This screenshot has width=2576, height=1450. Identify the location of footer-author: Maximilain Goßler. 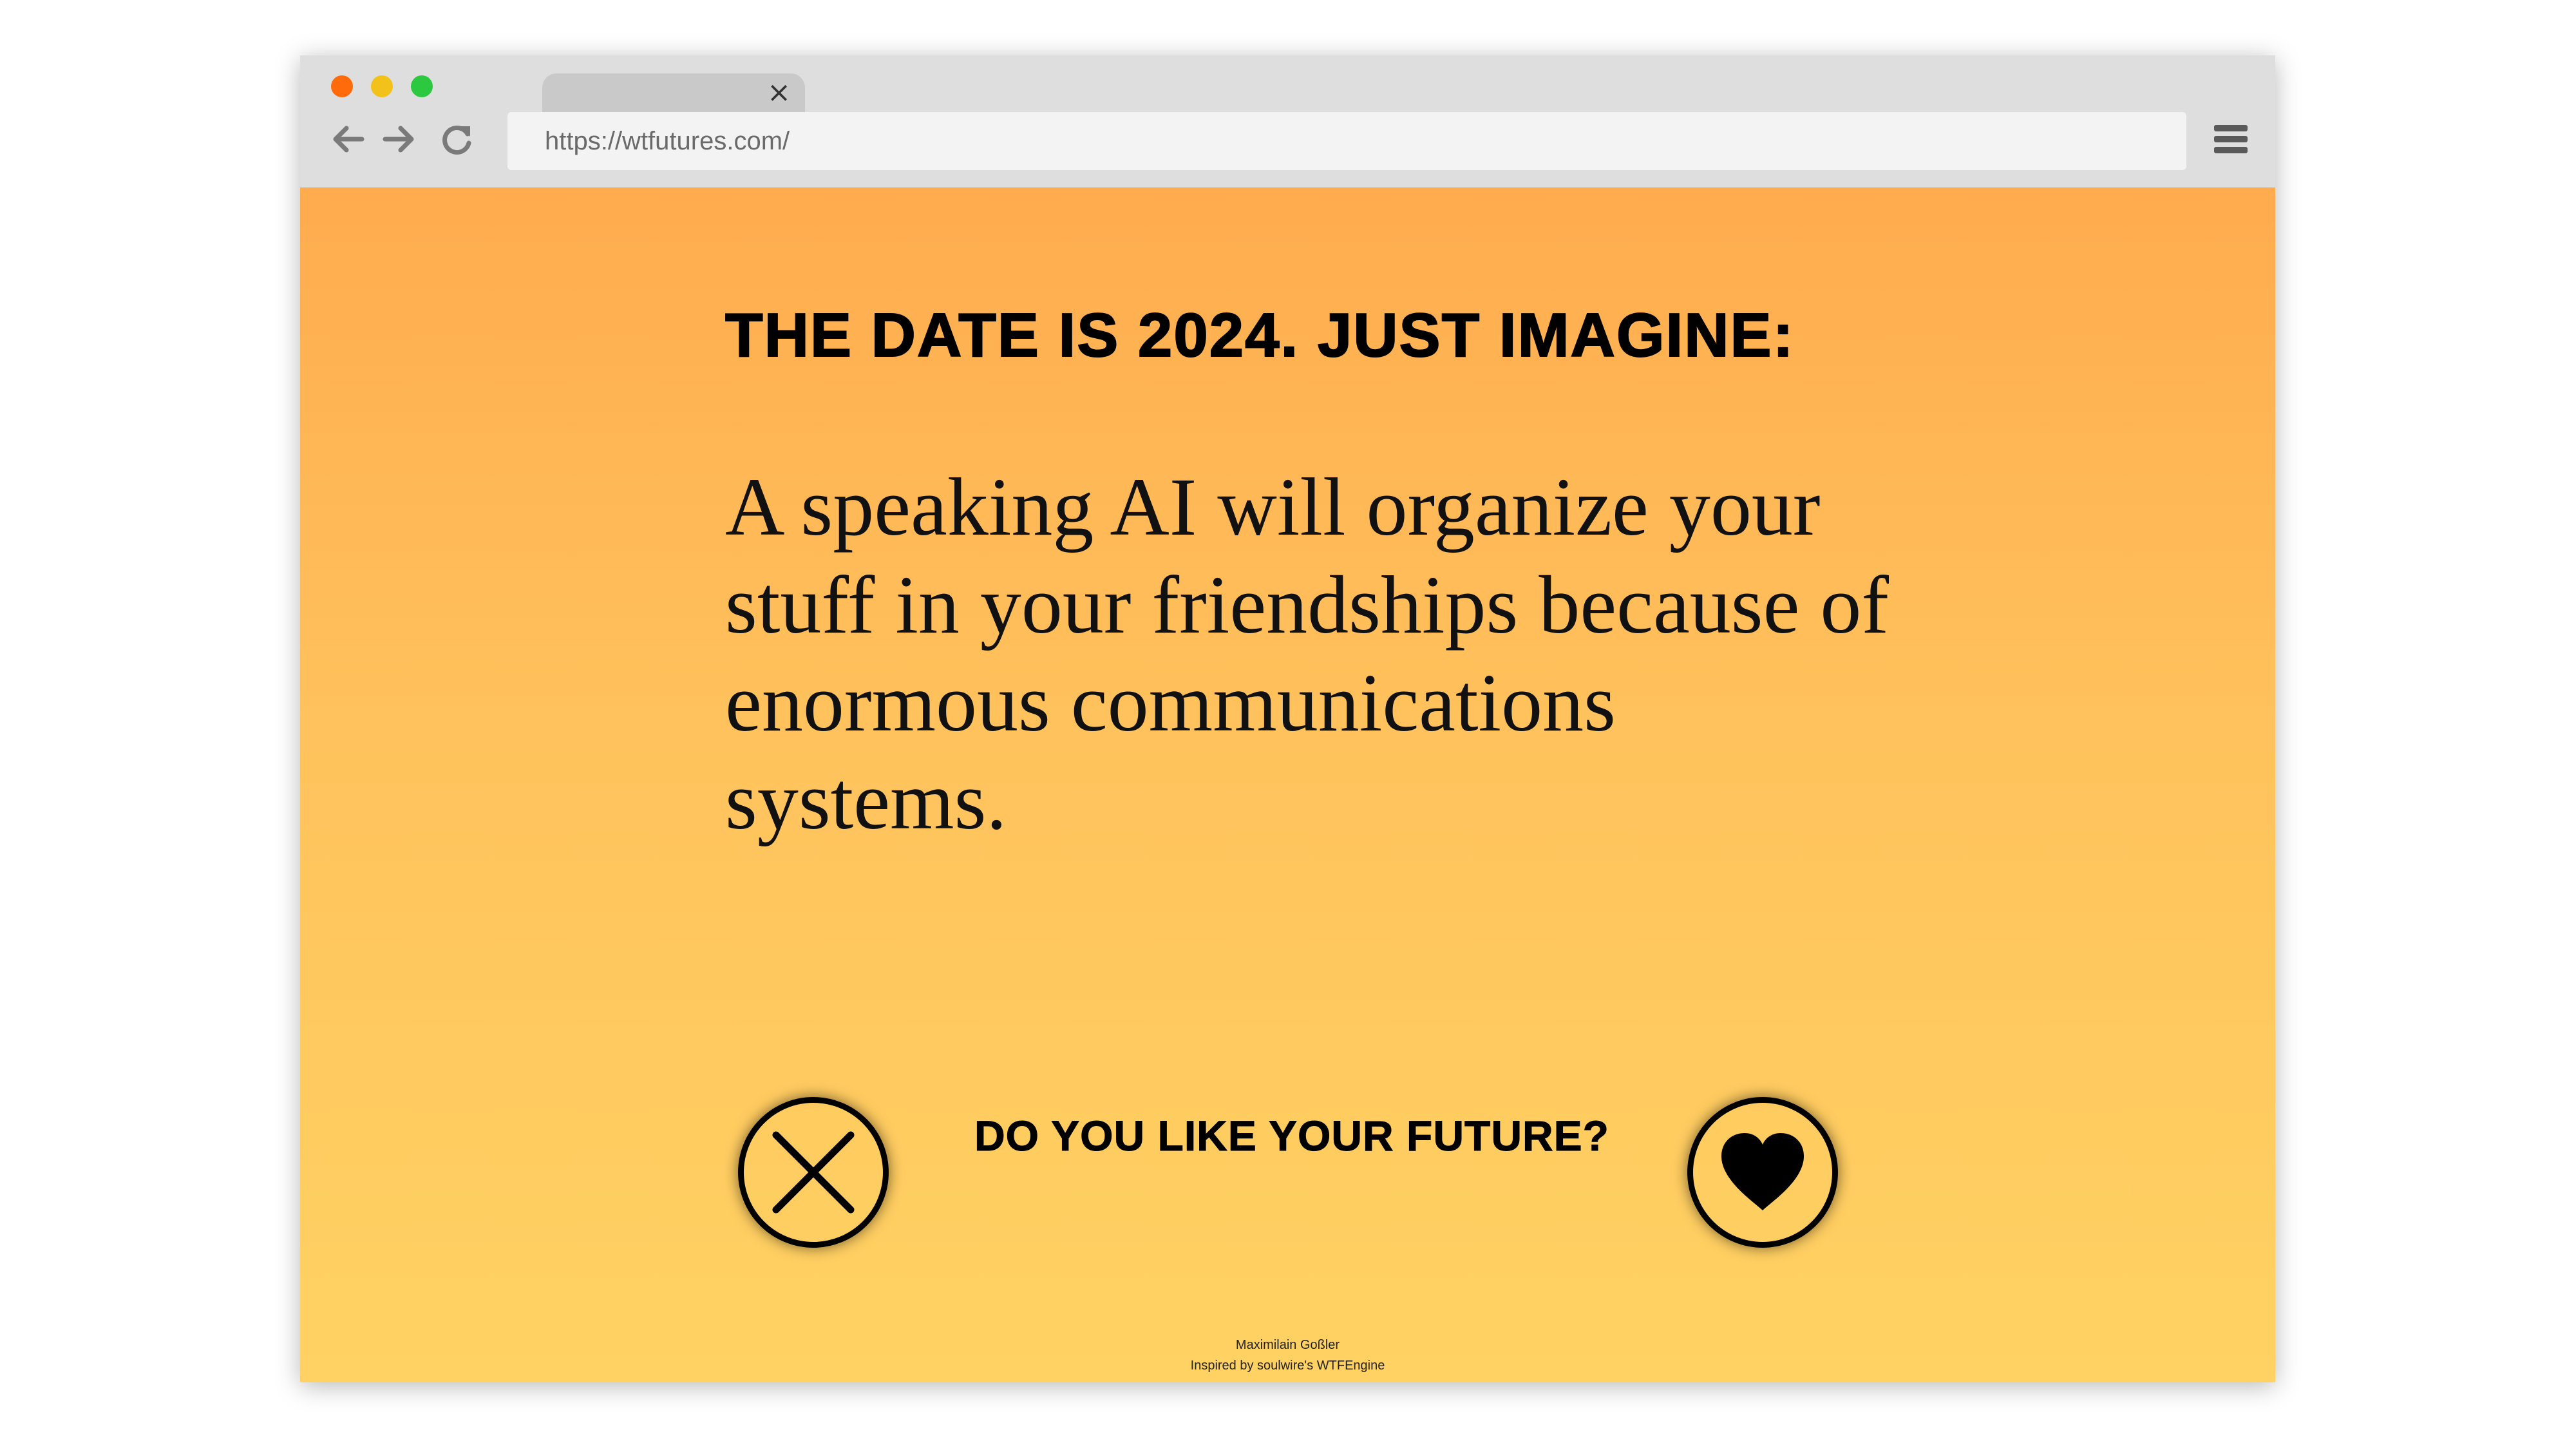
(1287, 1345).